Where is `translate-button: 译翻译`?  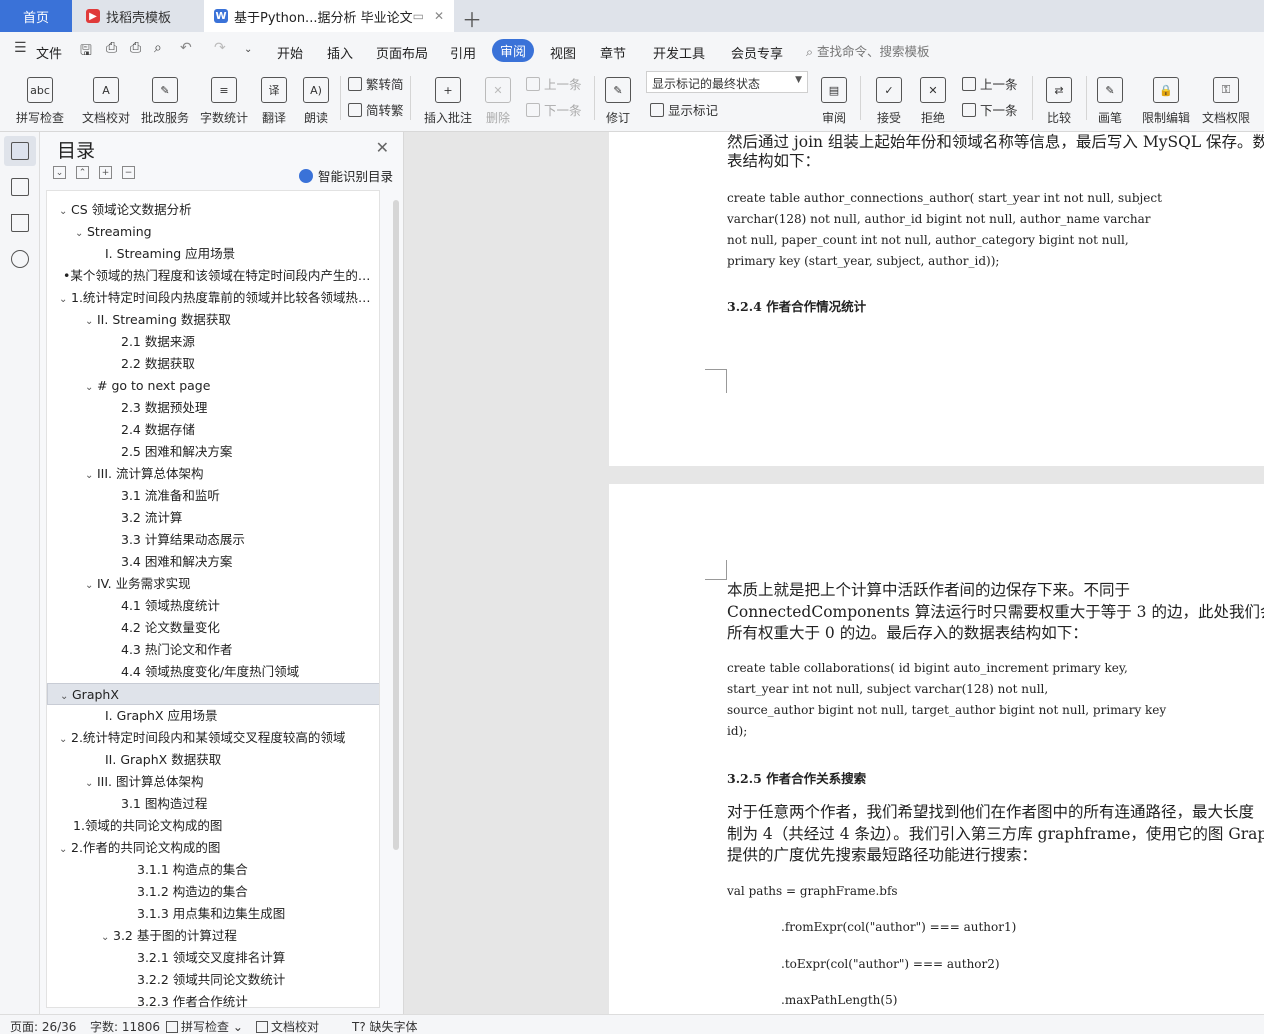
translate-button: 译翻译 is located at coordinates (274, 98).